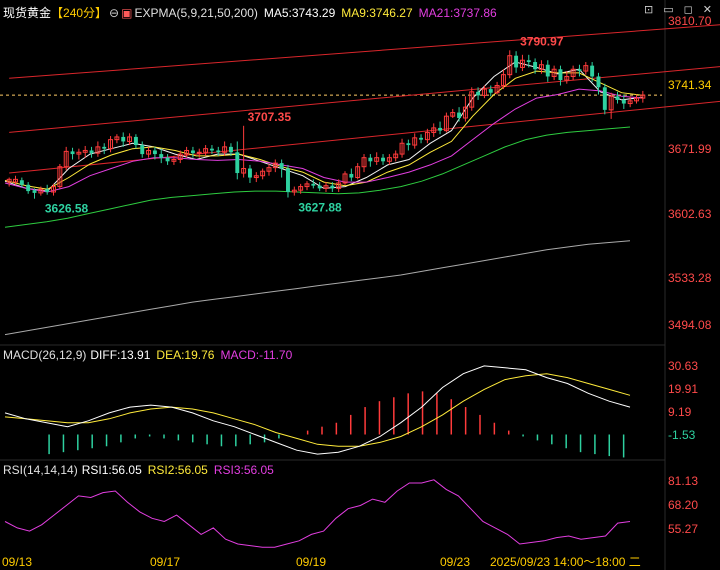 The width and height of the screenshot is (720, 570). Describe the element at coordinates (40, 470) in the screenshot. I see `rsi-label: RSI(14,14,14)` at that location.